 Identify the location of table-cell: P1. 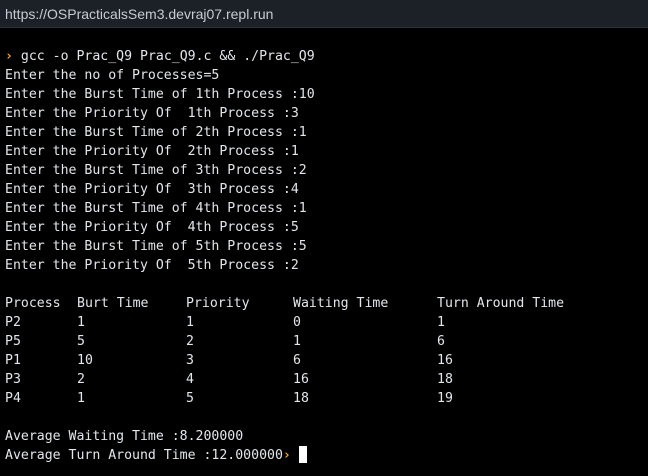
(13, 360).